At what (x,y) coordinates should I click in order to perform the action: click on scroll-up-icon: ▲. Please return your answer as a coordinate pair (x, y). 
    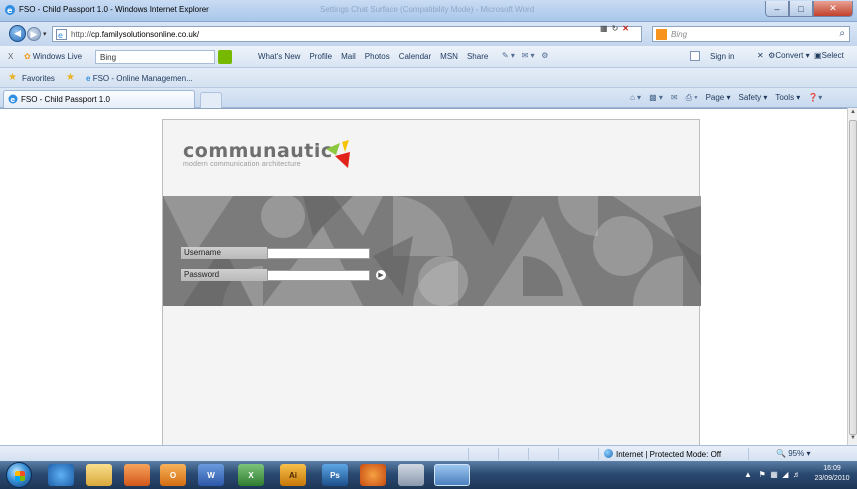
    Looking at the image, I should click on (853, 112).